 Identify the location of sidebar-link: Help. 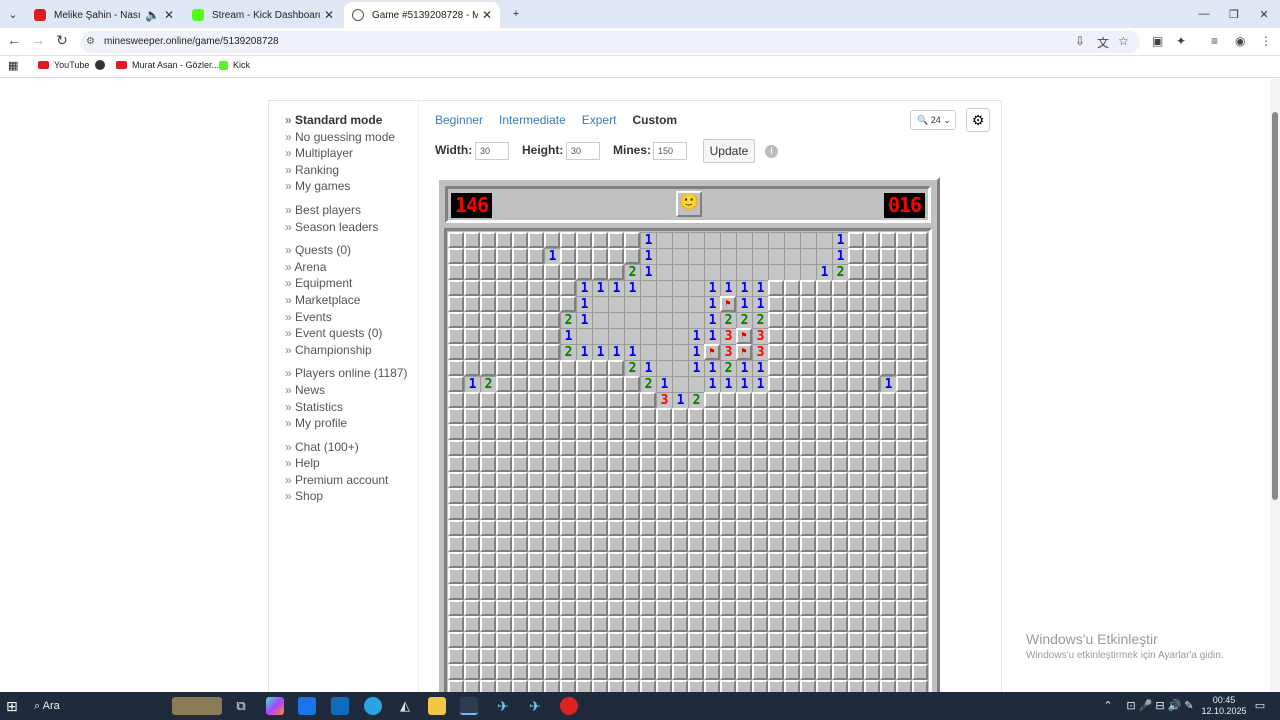
(346, 463).